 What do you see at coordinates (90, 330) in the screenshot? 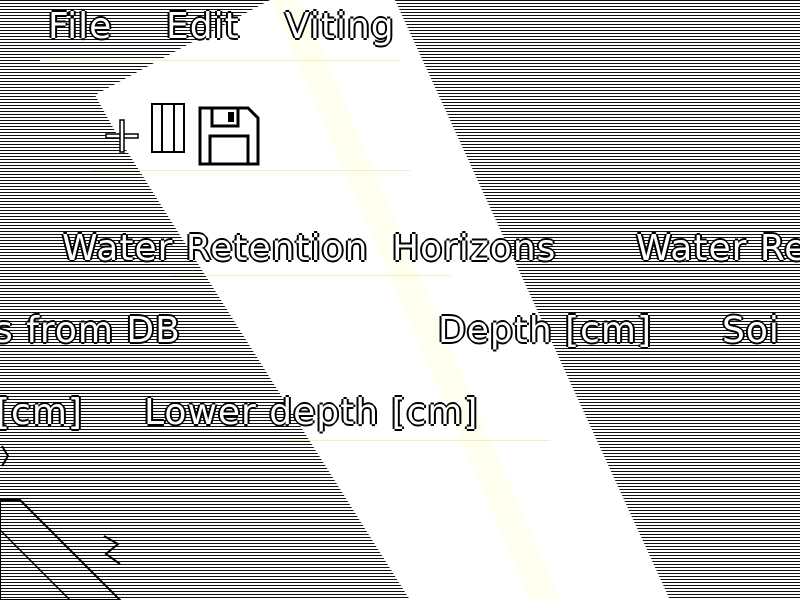
I see `column-header-from-db: s from DB` at bounding box center [90, 330].